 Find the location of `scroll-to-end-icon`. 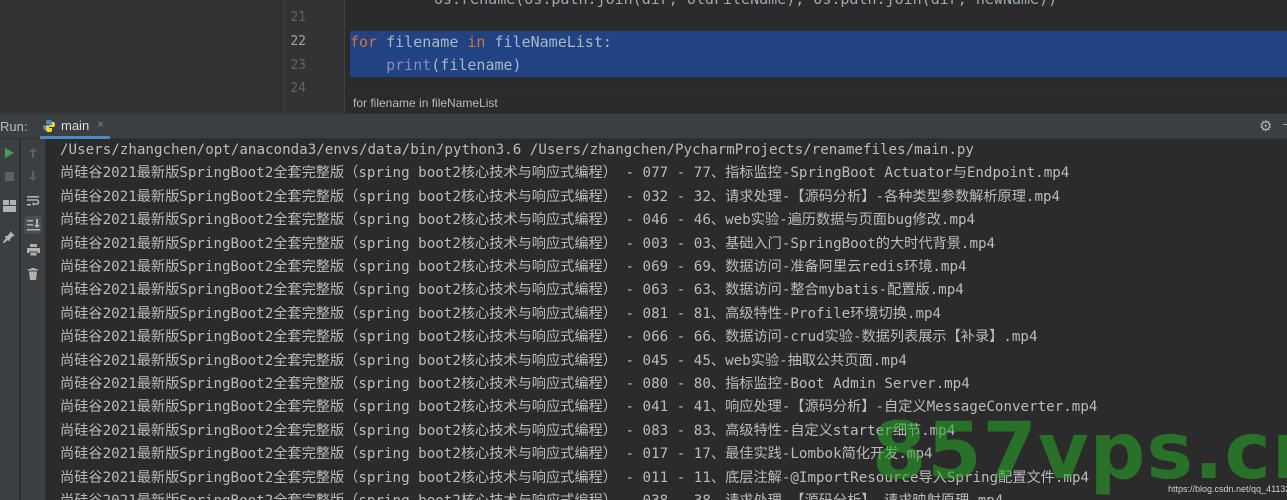

scroll-to-end-icon is located at coordinates (33, 225).